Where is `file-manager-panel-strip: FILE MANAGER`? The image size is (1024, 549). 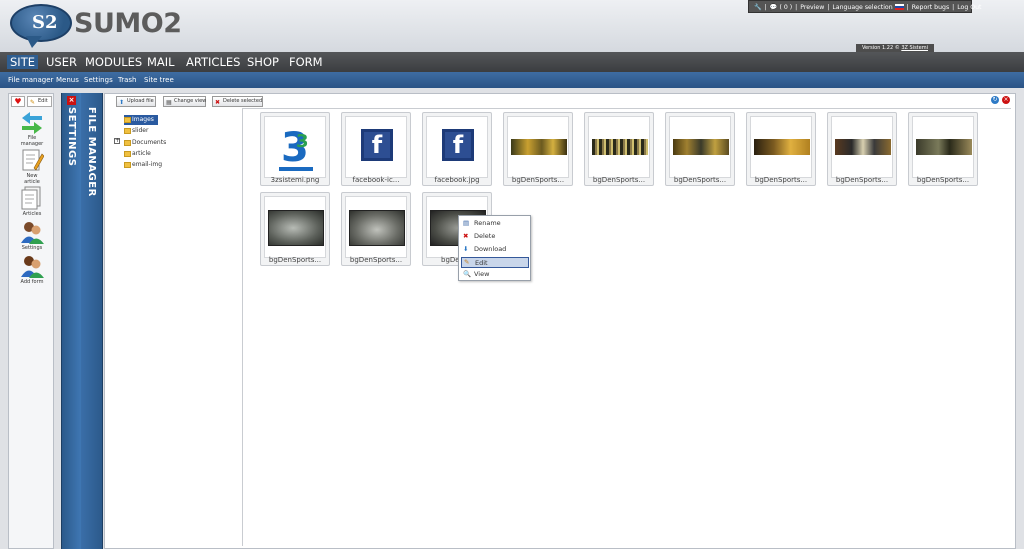
file-manager-panel-strip: FILE MANAGER is located at coordinates (92, 321).